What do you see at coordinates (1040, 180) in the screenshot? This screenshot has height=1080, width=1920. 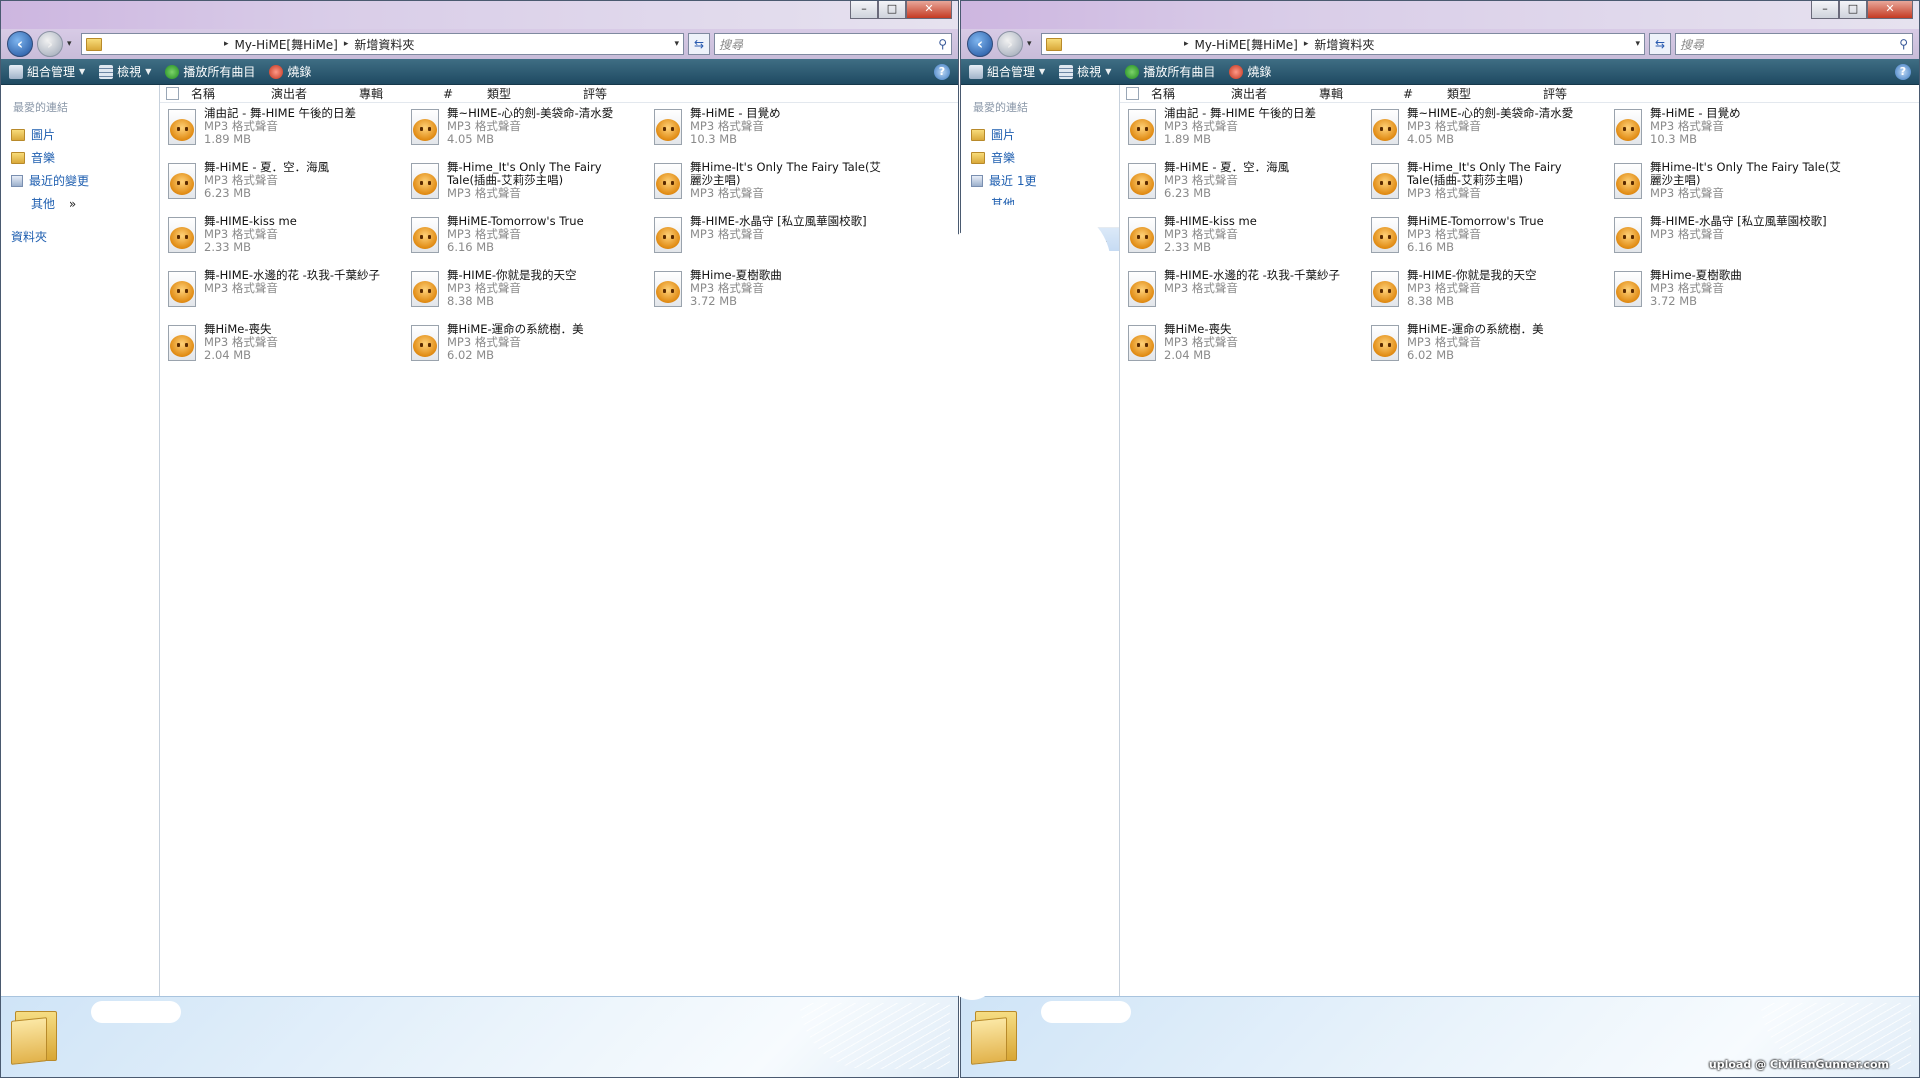 I see `nav-link-recent-changes: 最近 1更` at bounding box center [1040, 180].